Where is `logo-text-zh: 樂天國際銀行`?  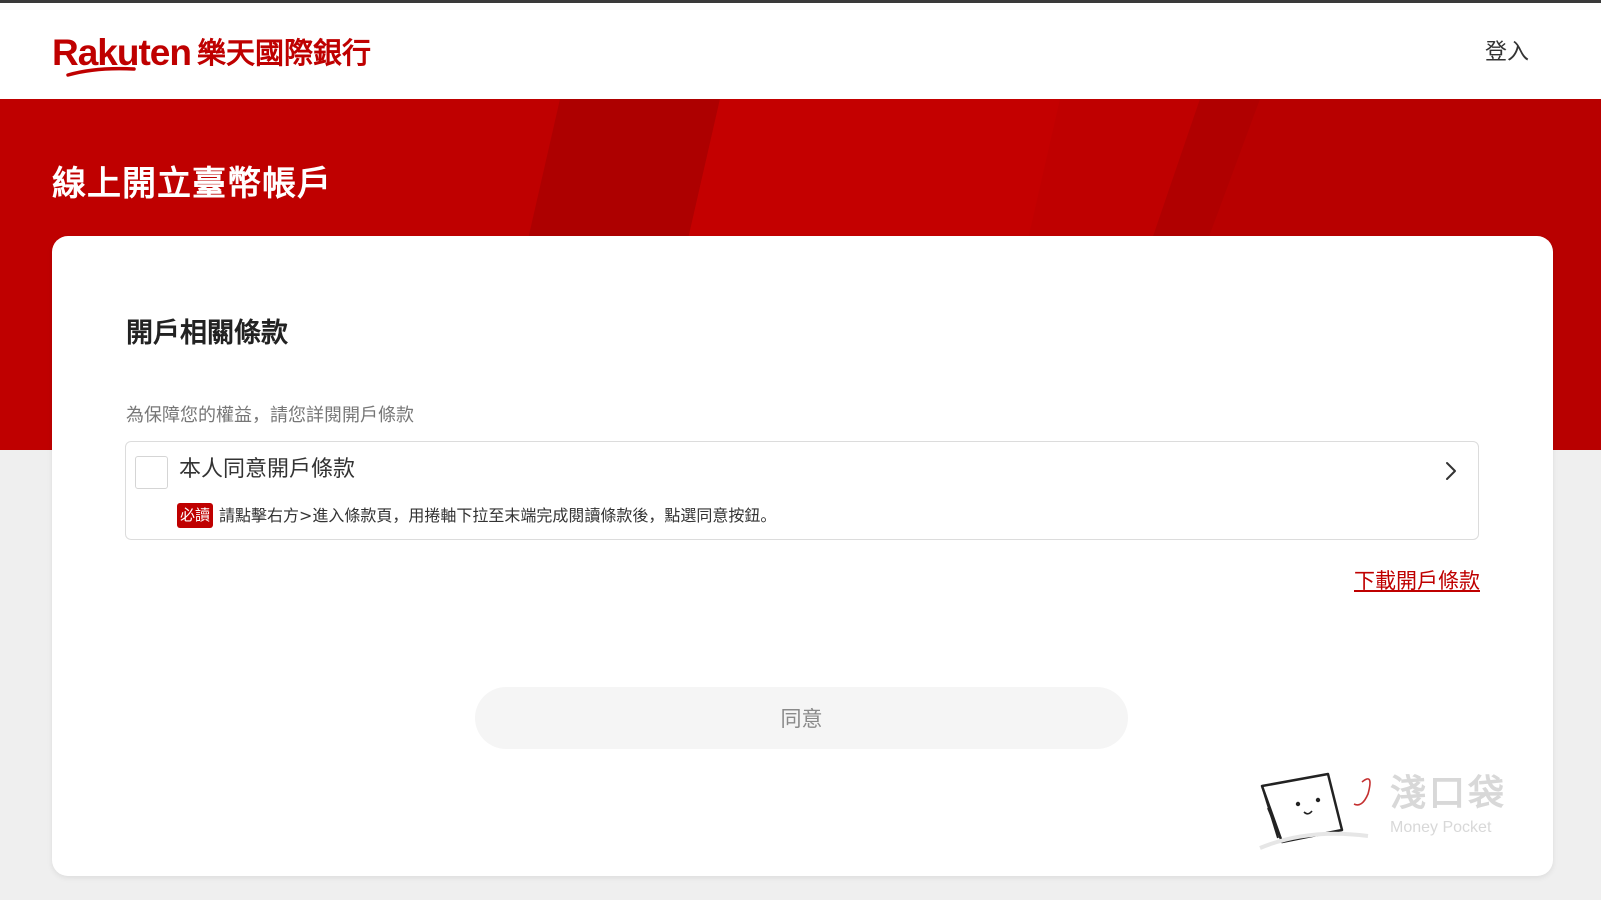
logo-text-zh: 樂天國際銀行 is located at coordinates (283, 53).